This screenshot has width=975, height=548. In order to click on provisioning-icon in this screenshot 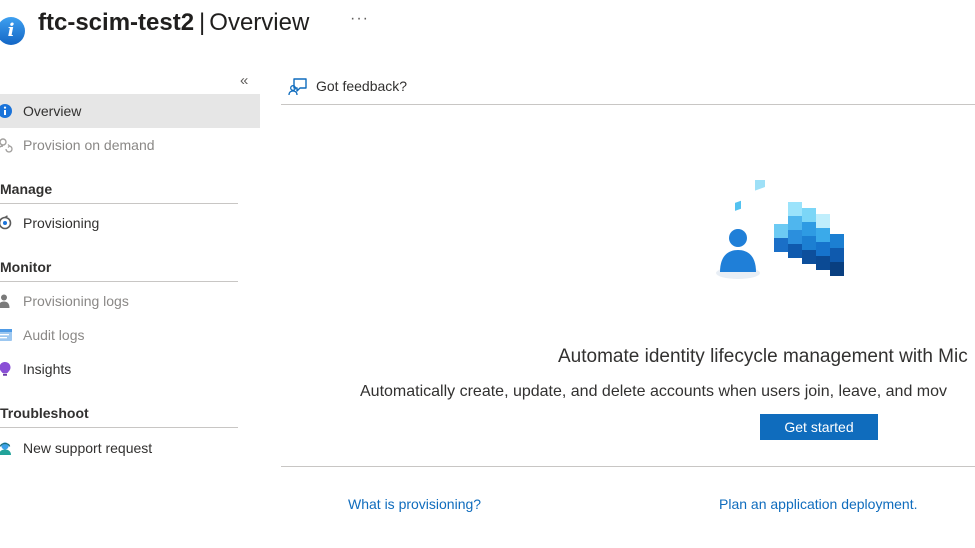, I will do `click(6, 223)`.